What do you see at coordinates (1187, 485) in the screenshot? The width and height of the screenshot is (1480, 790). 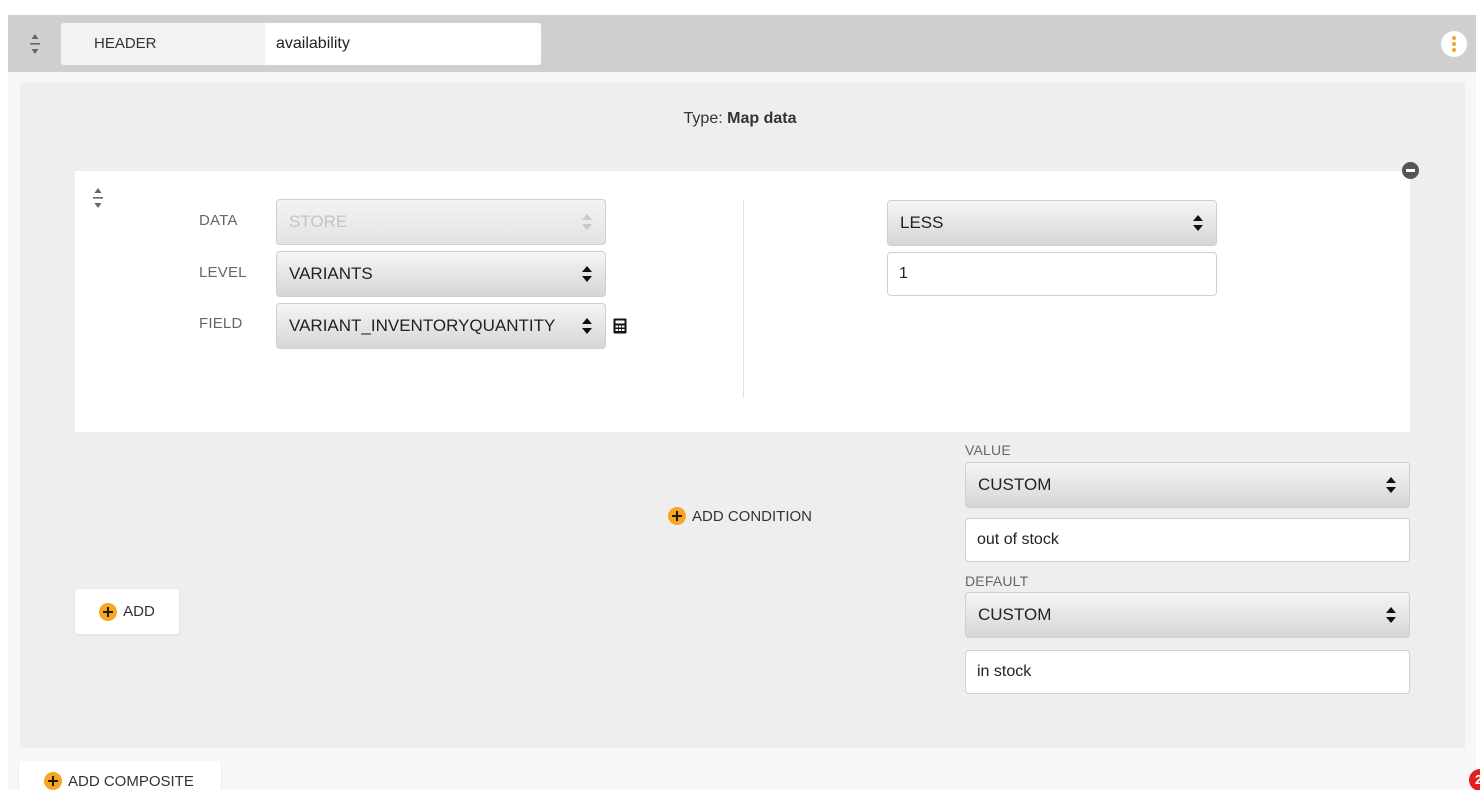 I see `value-type-select: CUSTOM` at bounding box center [1187, 485].